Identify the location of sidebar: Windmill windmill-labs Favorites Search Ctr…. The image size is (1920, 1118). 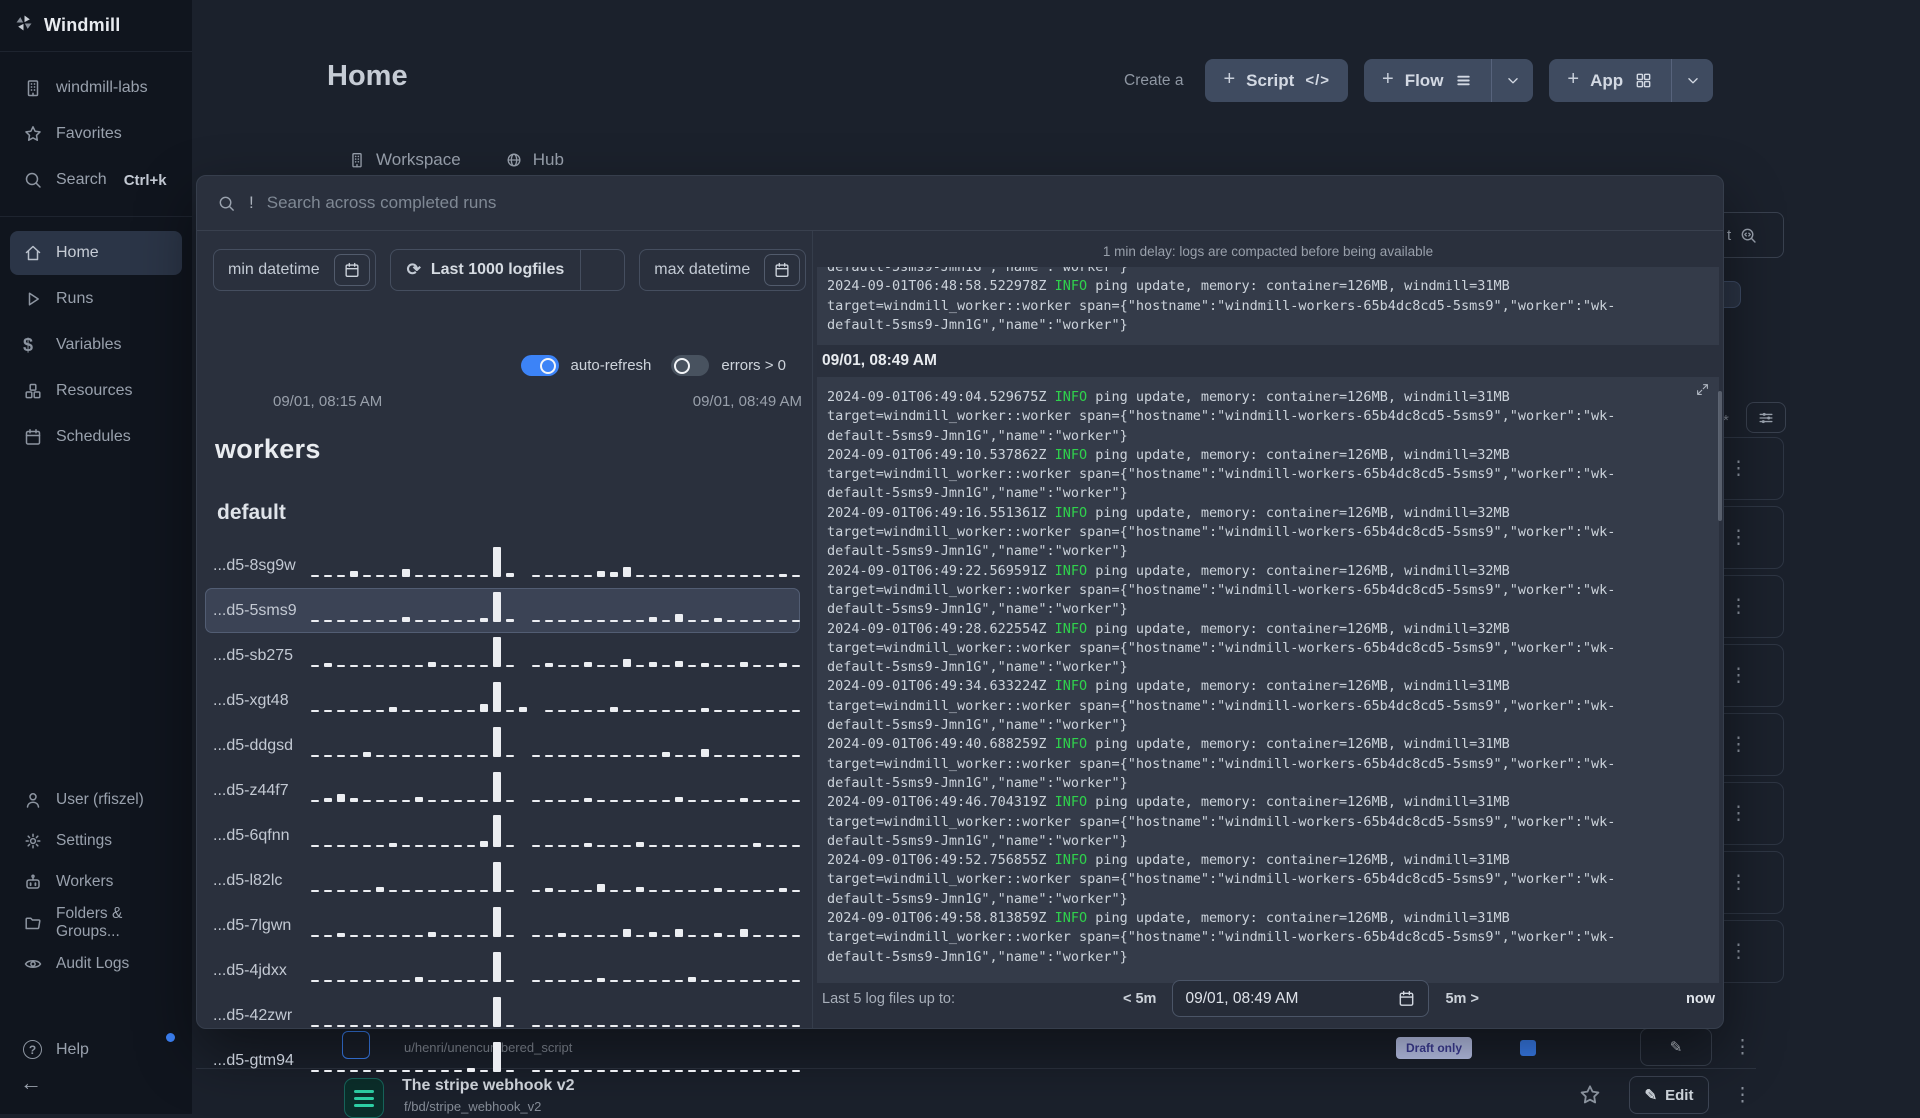
(96, 557).